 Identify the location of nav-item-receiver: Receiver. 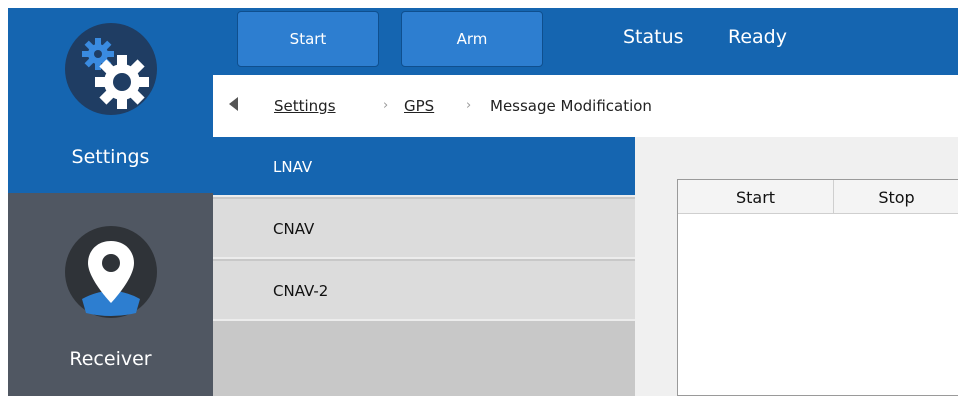
(110, 294).